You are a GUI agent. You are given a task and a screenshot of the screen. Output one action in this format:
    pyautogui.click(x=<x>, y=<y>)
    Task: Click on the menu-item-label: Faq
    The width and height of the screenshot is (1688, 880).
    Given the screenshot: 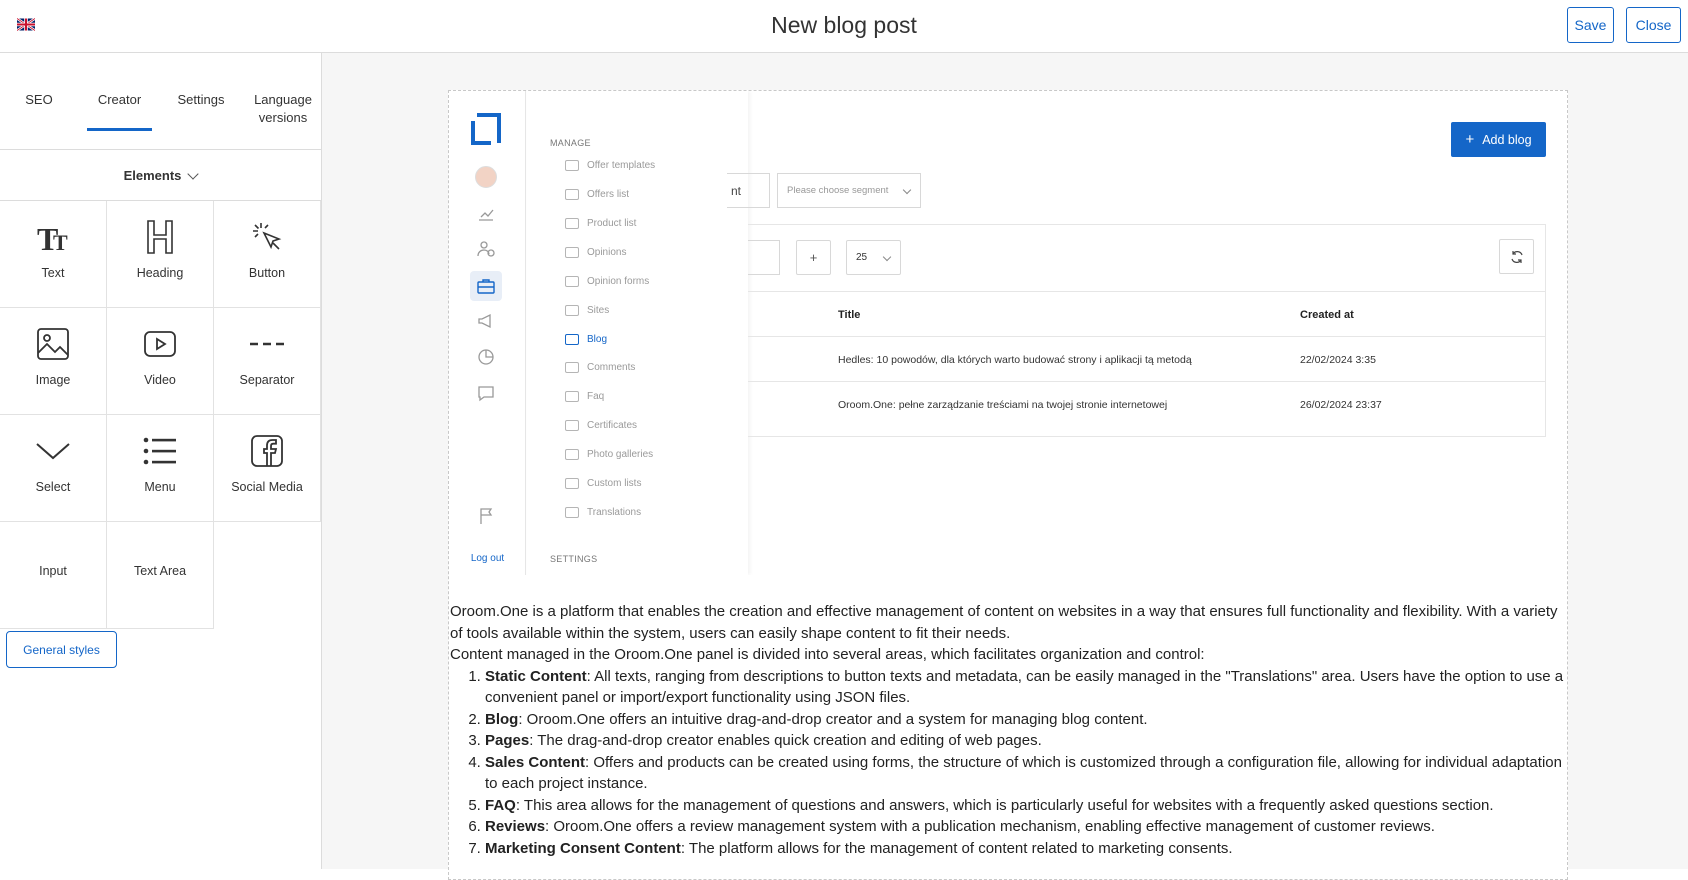 What is the action you would take?
    pyautogui.click(x=596, y=396)
    